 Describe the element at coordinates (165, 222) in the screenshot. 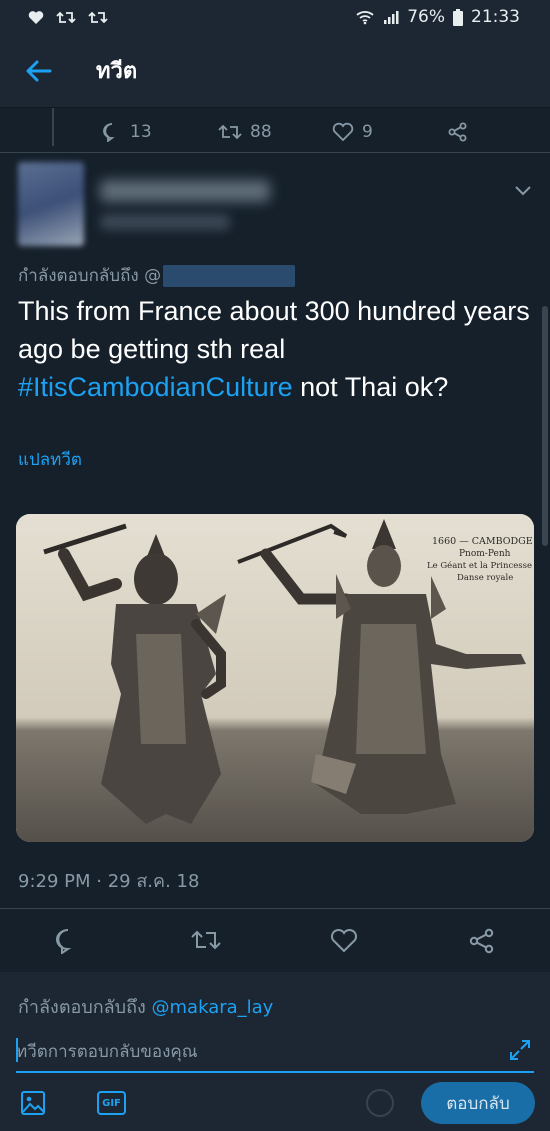

I see `author-handle-redacted` at that location.